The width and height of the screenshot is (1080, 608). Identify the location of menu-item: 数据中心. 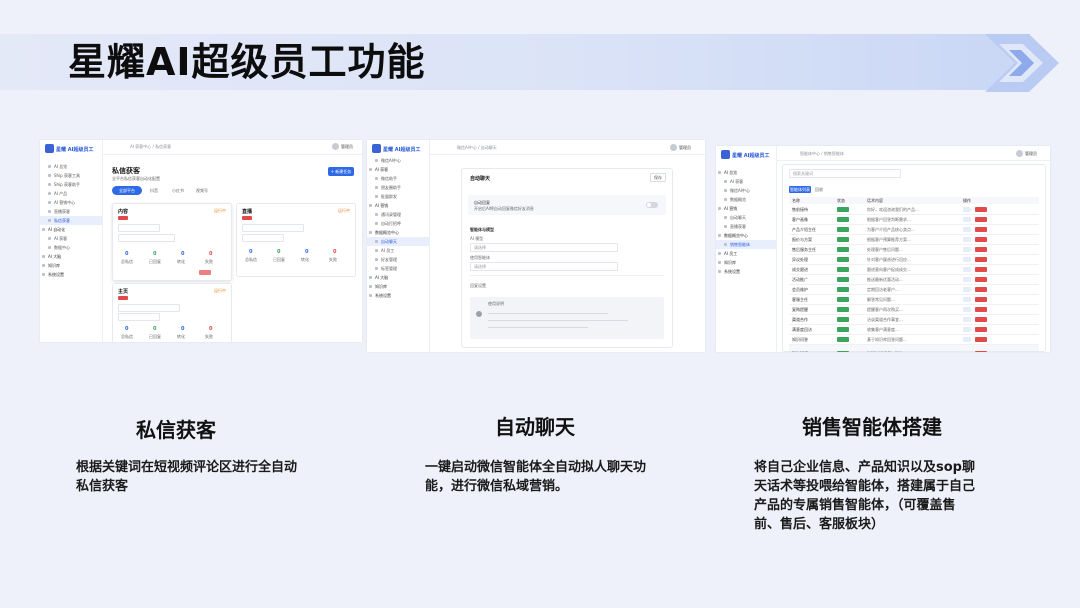
(71, 247).